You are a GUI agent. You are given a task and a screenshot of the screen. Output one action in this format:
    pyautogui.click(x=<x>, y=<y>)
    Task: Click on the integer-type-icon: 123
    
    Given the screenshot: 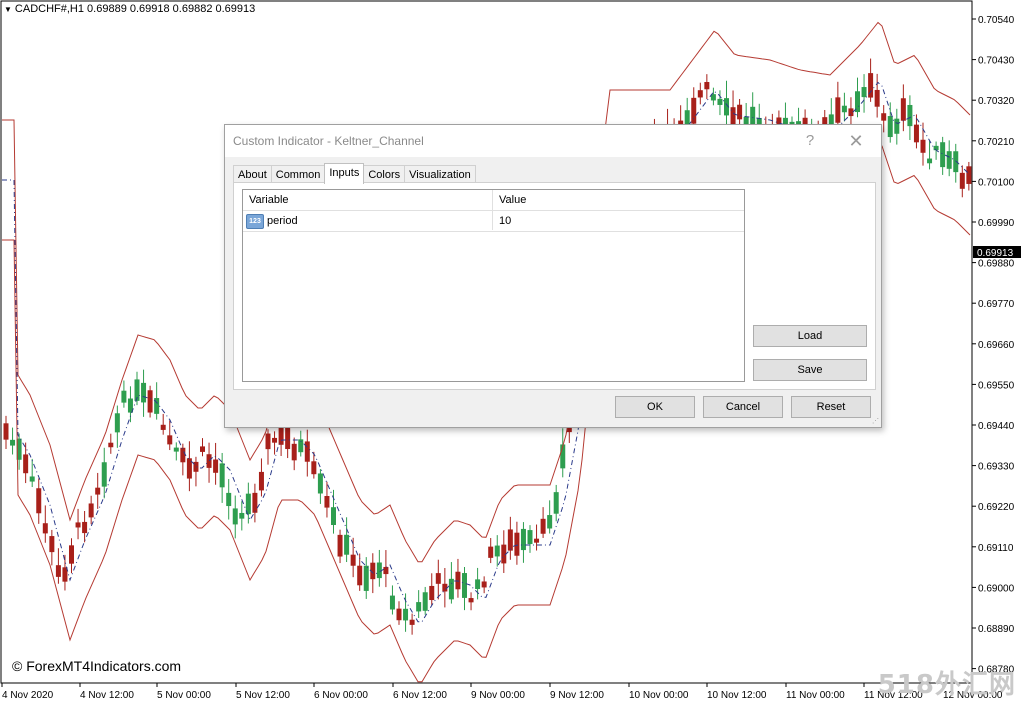 What is the action you would take?
    pyautogui.click(x=255, y=221)
    